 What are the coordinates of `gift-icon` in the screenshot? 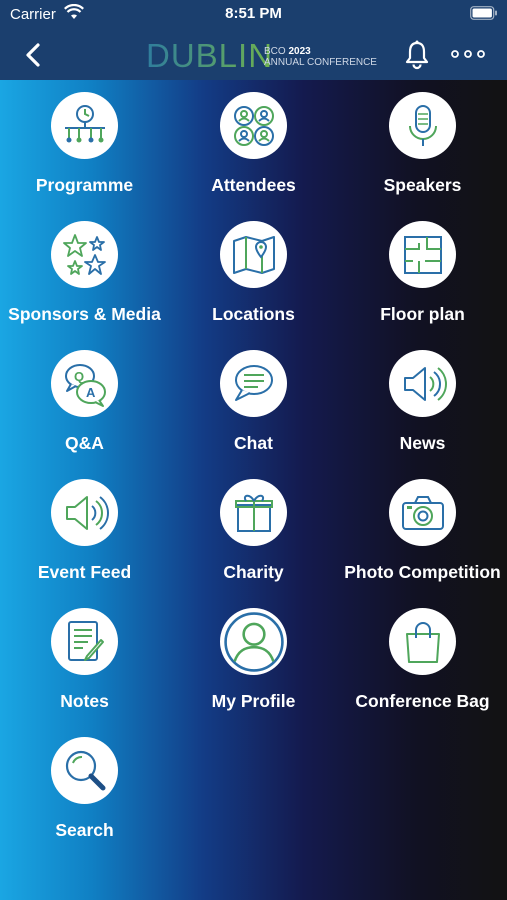 It's located at (253, 513).